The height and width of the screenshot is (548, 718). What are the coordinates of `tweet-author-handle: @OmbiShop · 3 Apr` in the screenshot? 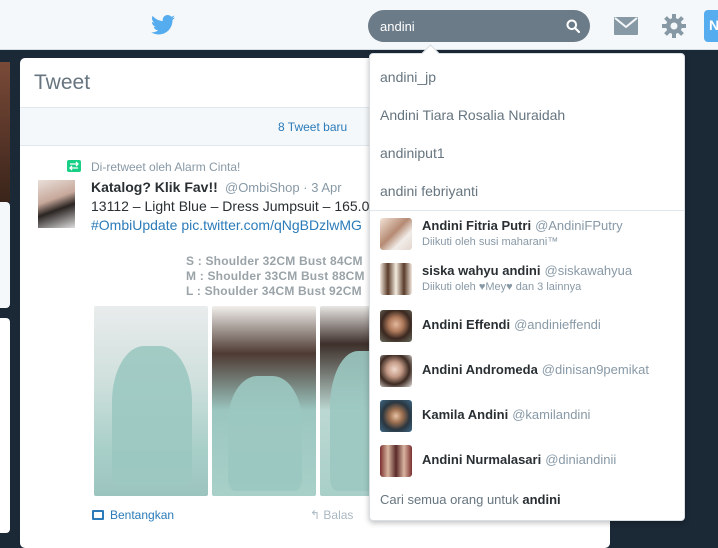 It's located at (283, 187).